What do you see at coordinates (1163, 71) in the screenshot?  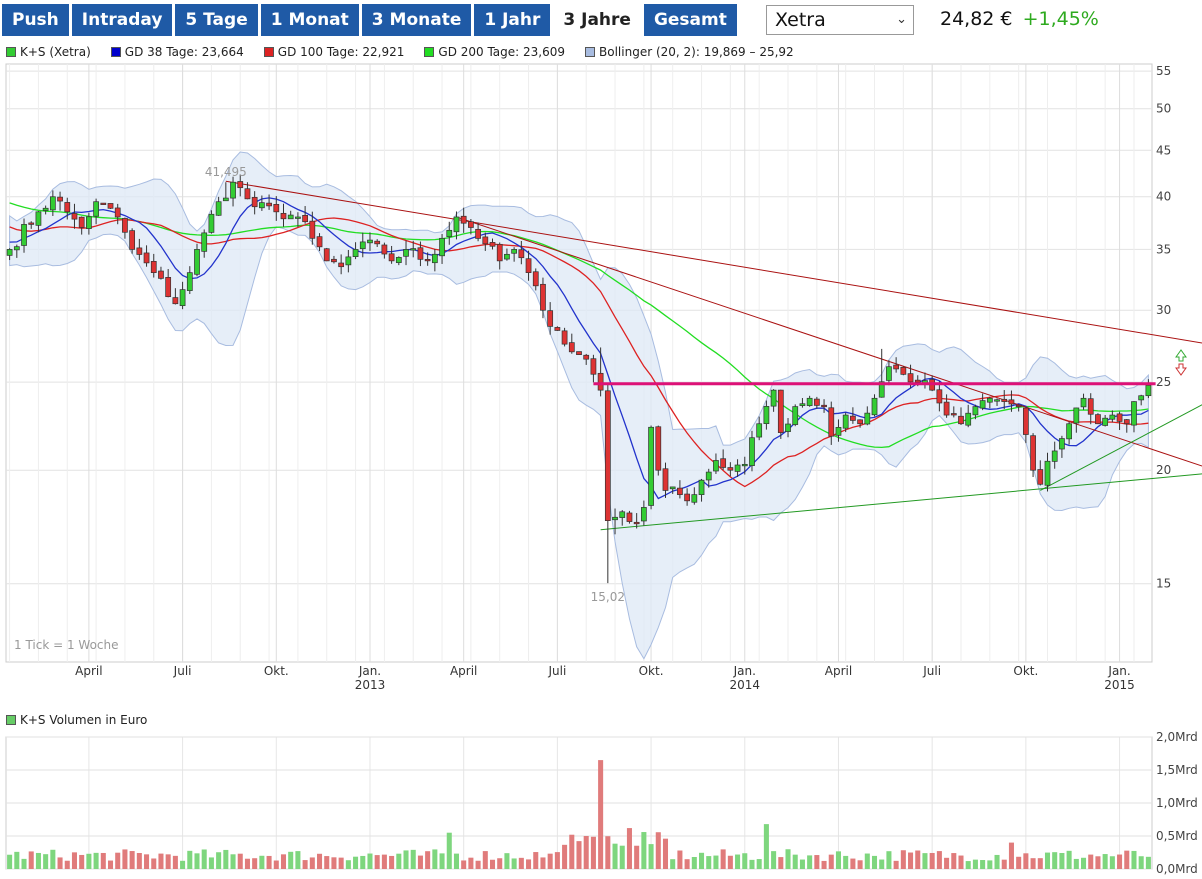 I see `y-tick-label: 55` at bounding box center [1163, 71].